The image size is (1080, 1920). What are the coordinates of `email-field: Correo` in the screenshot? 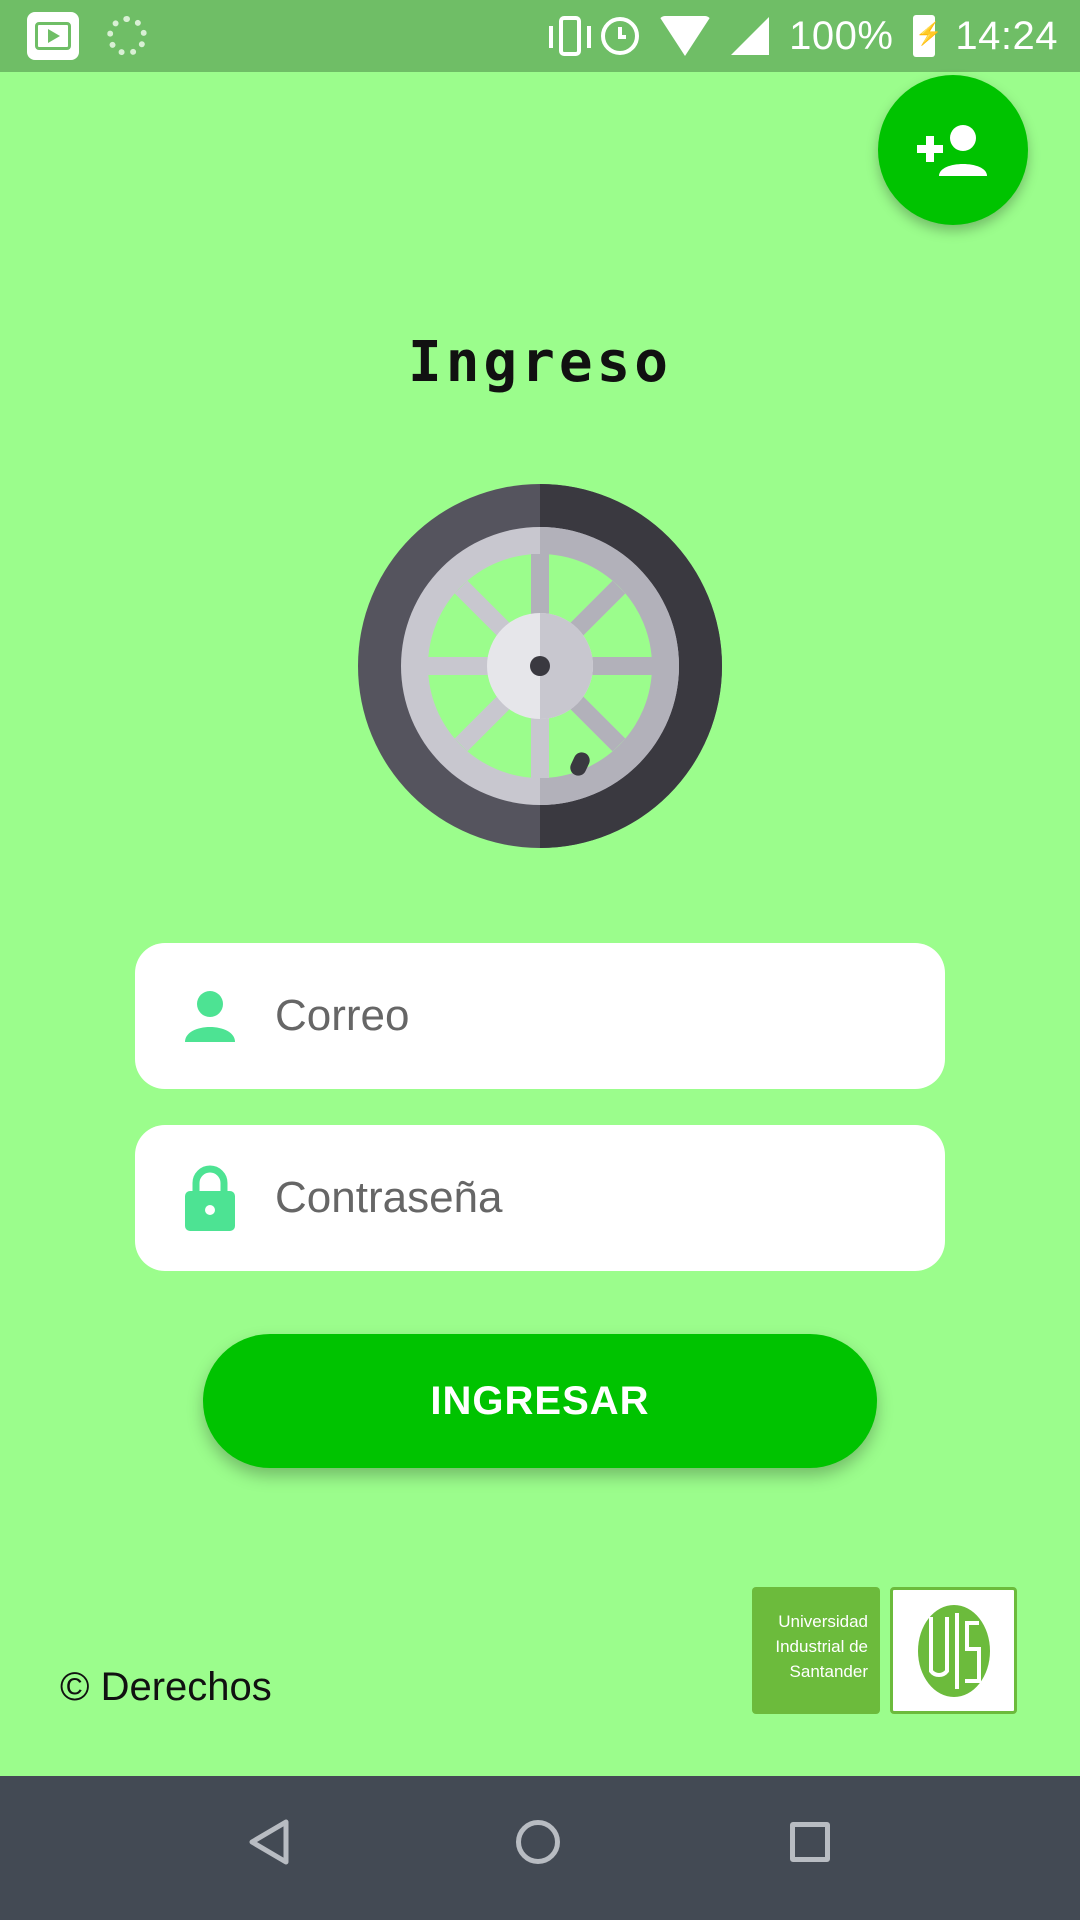 It's located at (540, 1016).